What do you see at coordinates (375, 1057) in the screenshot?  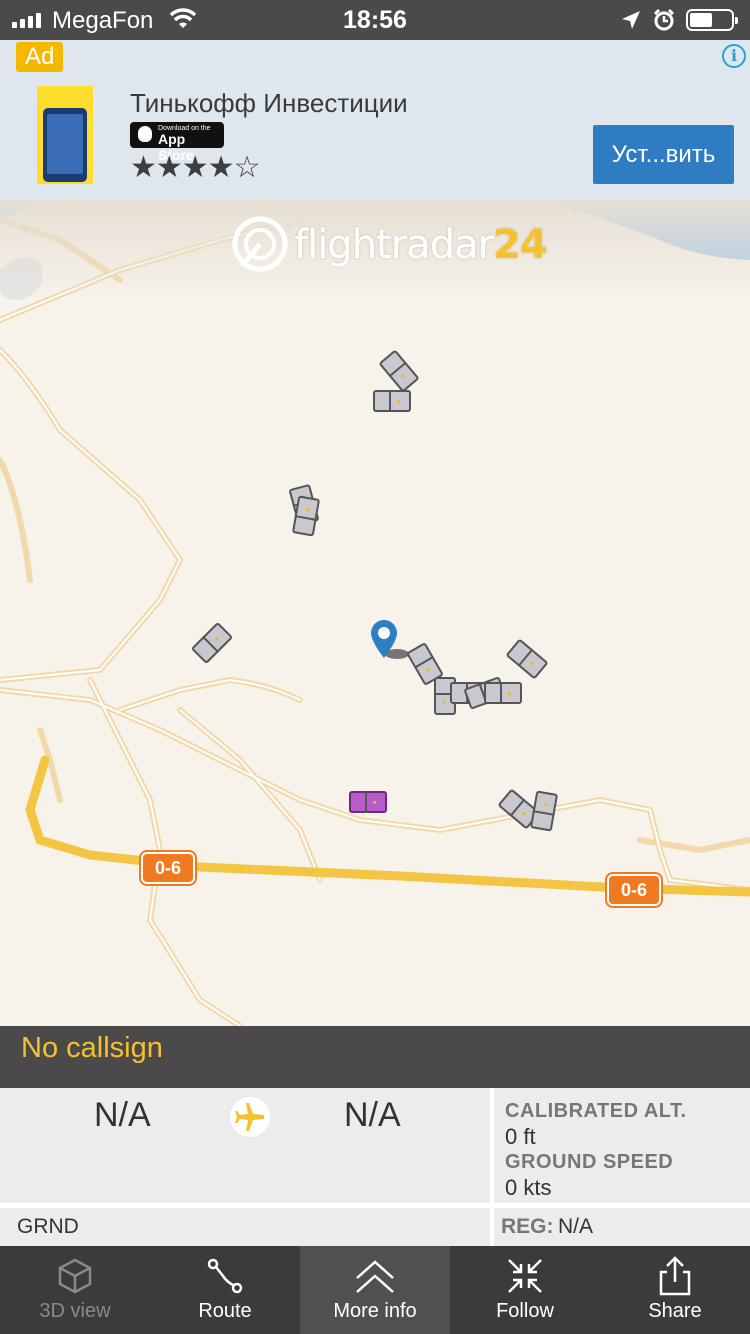 I see `callsign-bar: No callsign` at bounding box center [375, 1057].